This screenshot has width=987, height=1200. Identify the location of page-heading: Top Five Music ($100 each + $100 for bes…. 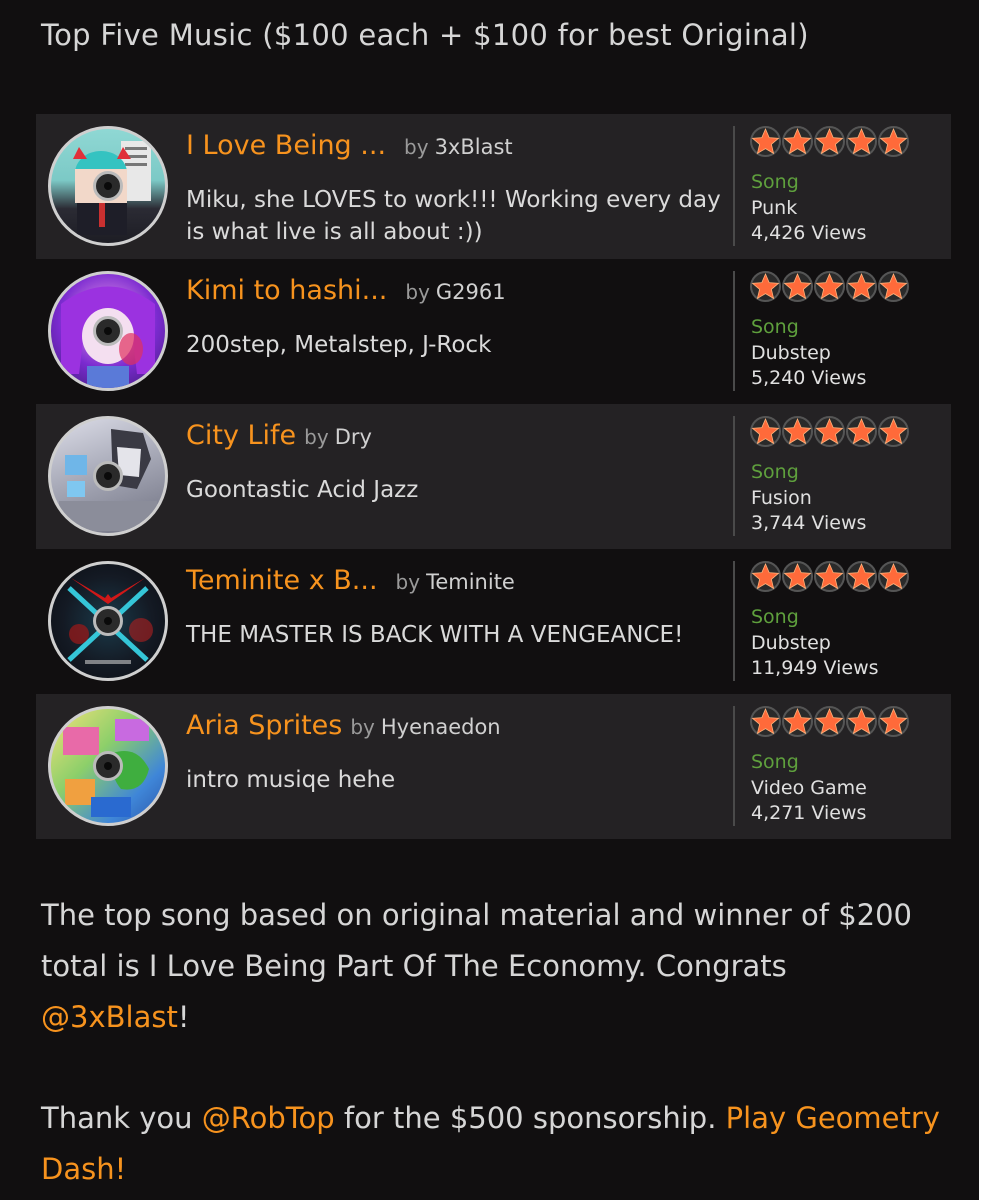
(425, 35).